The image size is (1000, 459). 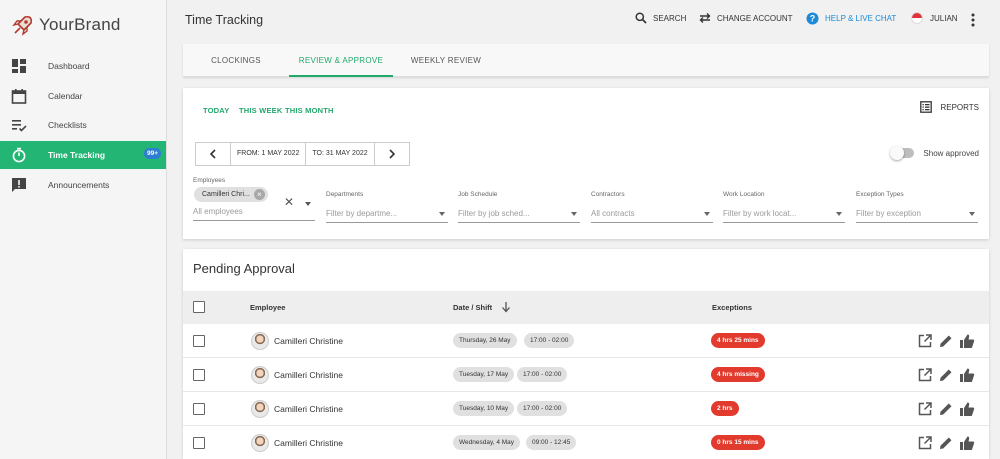 What do you see at coordinates (236, 60) in the screenshot?
I see `tab-clockings: CLOCKINGS` at bounding box center [236, 60].